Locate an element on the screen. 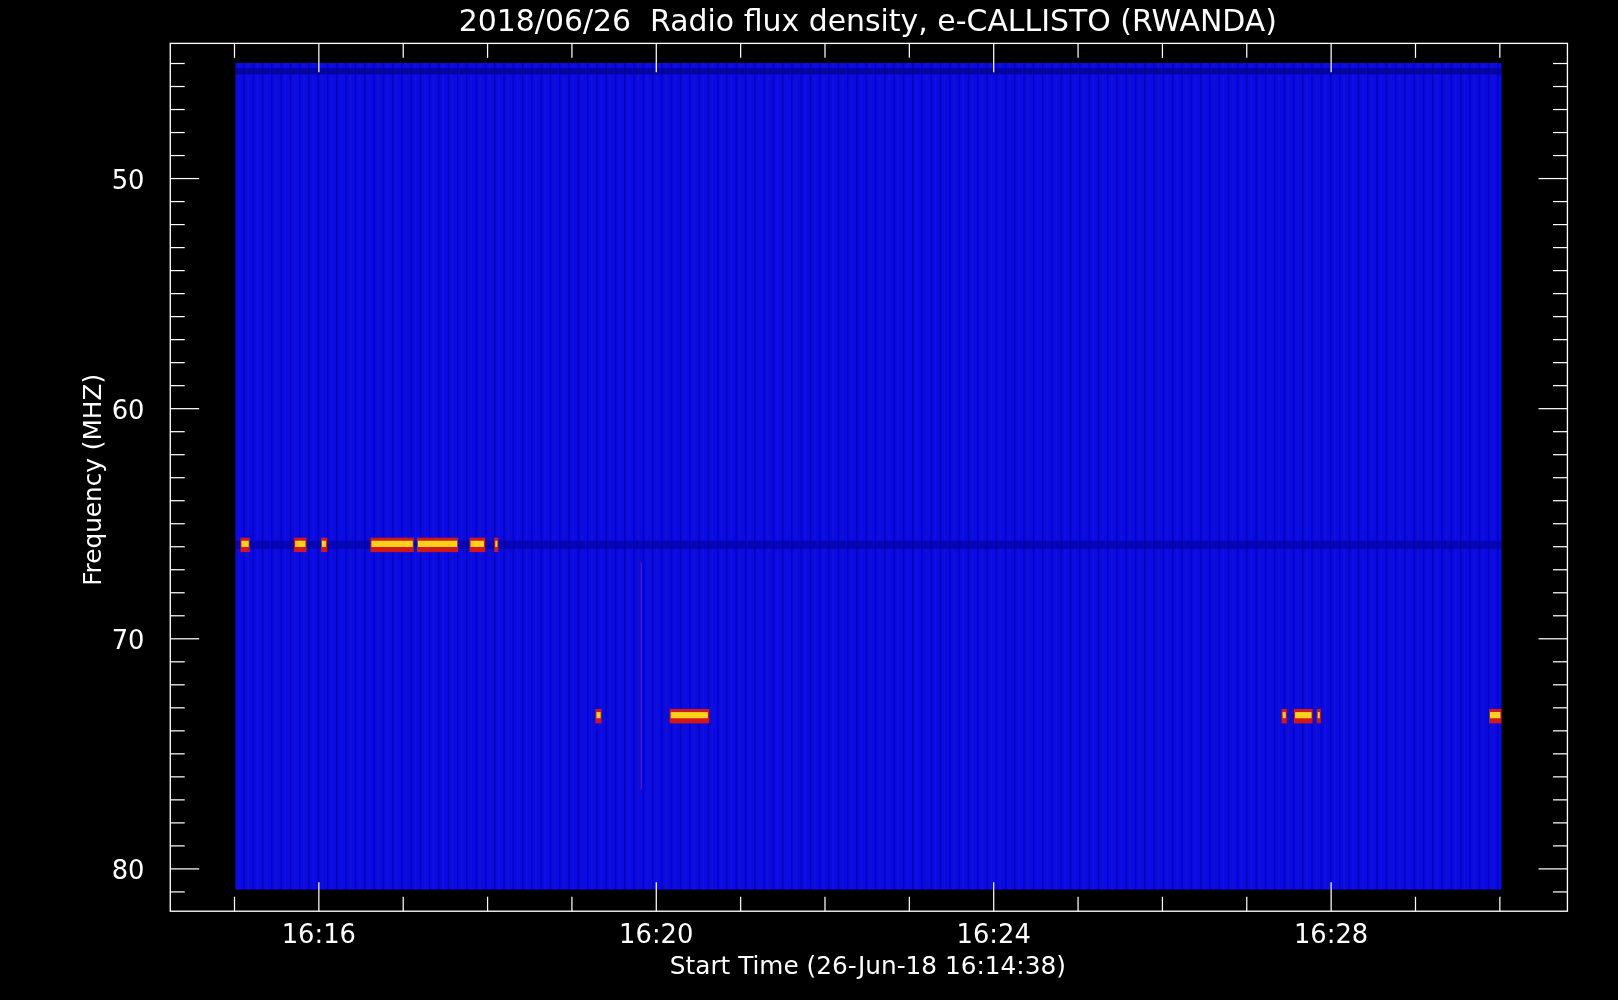 The height and width of the screenshot is (1000, 1618). x-tick-label: 16:28 is located at coordinates (1331, 934).